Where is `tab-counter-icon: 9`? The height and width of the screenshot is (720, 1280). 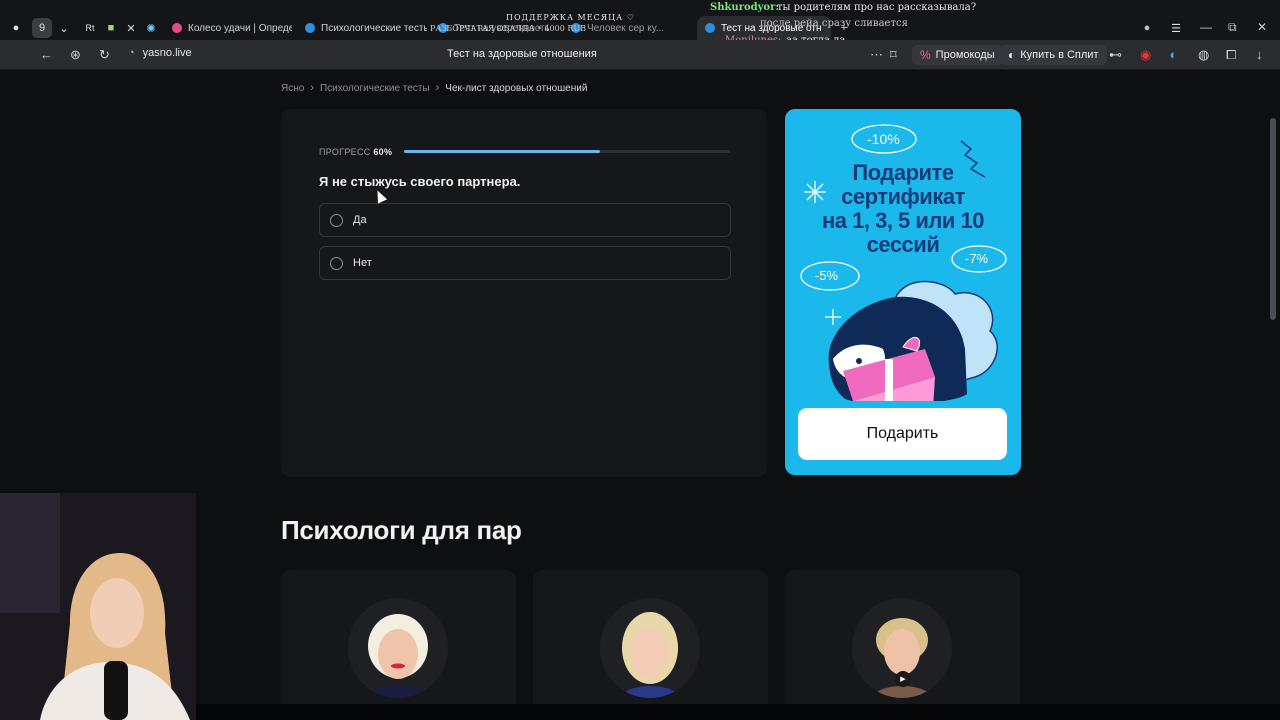
tab-counter-icon: 9 is located at coordinates (42, 28).